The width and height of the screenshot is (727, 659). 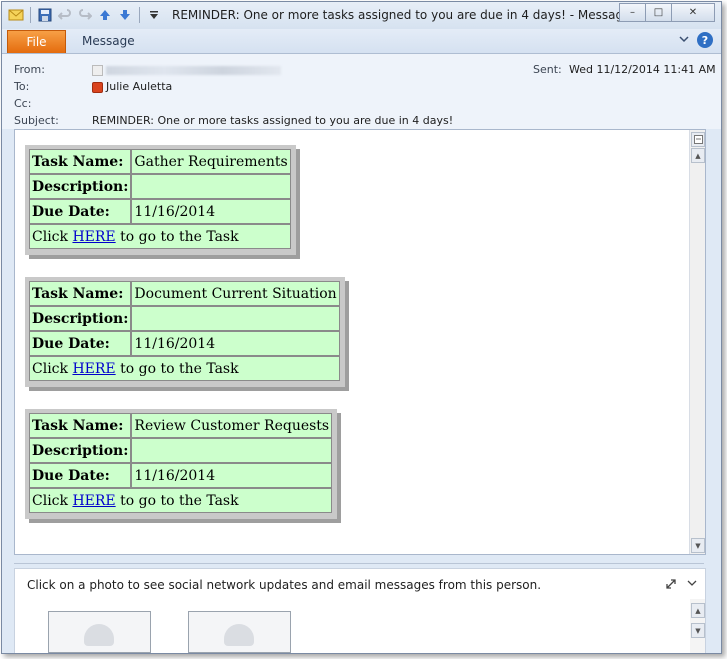 What do you see at coordinates (684, 40) in the screenshot?
I see `minimize-ribbon-icon` at bounding box center [684, 40].